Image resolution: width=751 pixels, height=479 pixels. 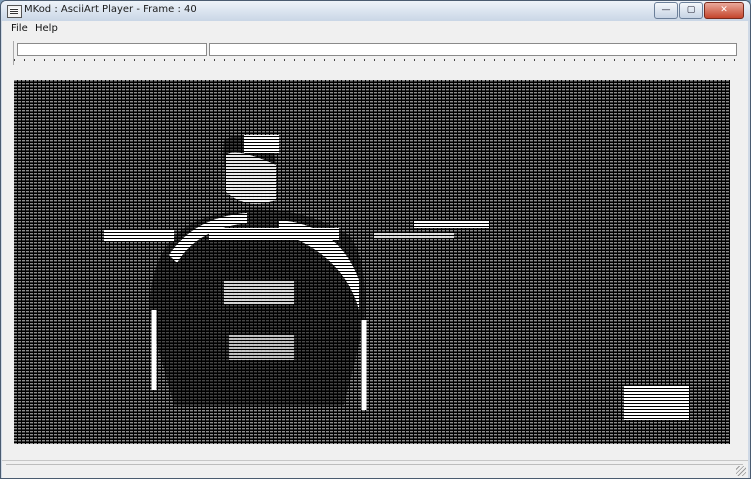 I want to click on close-icon: ✕, so click(x=724, y=10).